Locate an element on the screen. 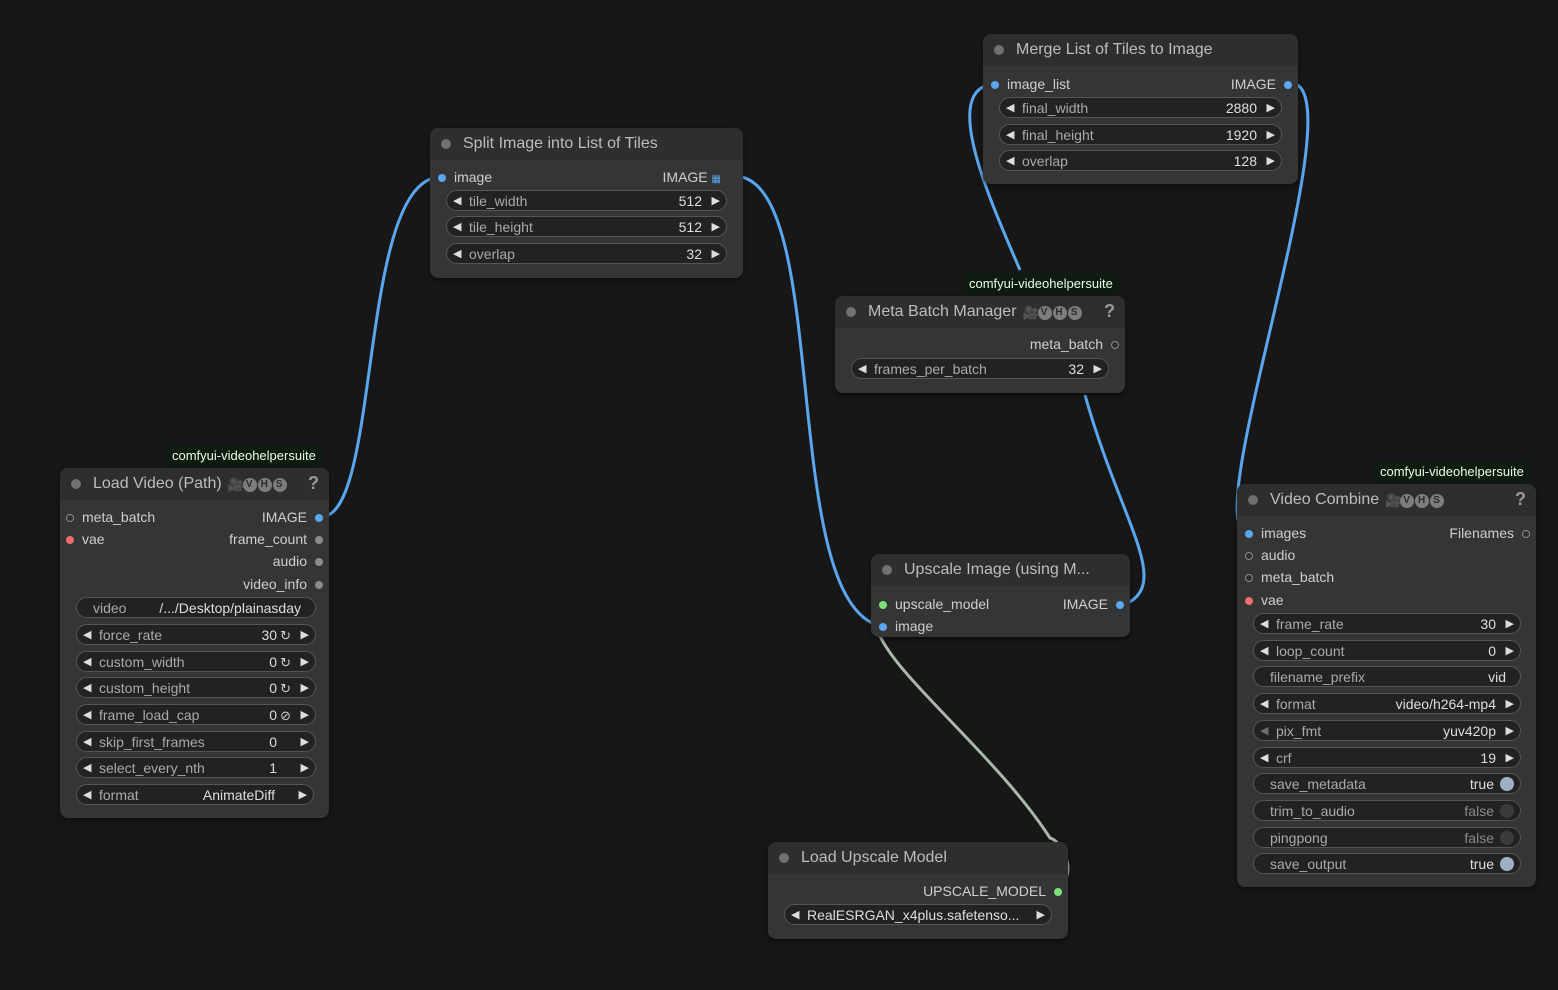 The image size is (1558, 990). node-title-bar: Split Image into List of Tiles is located at coordinates (586, 144).